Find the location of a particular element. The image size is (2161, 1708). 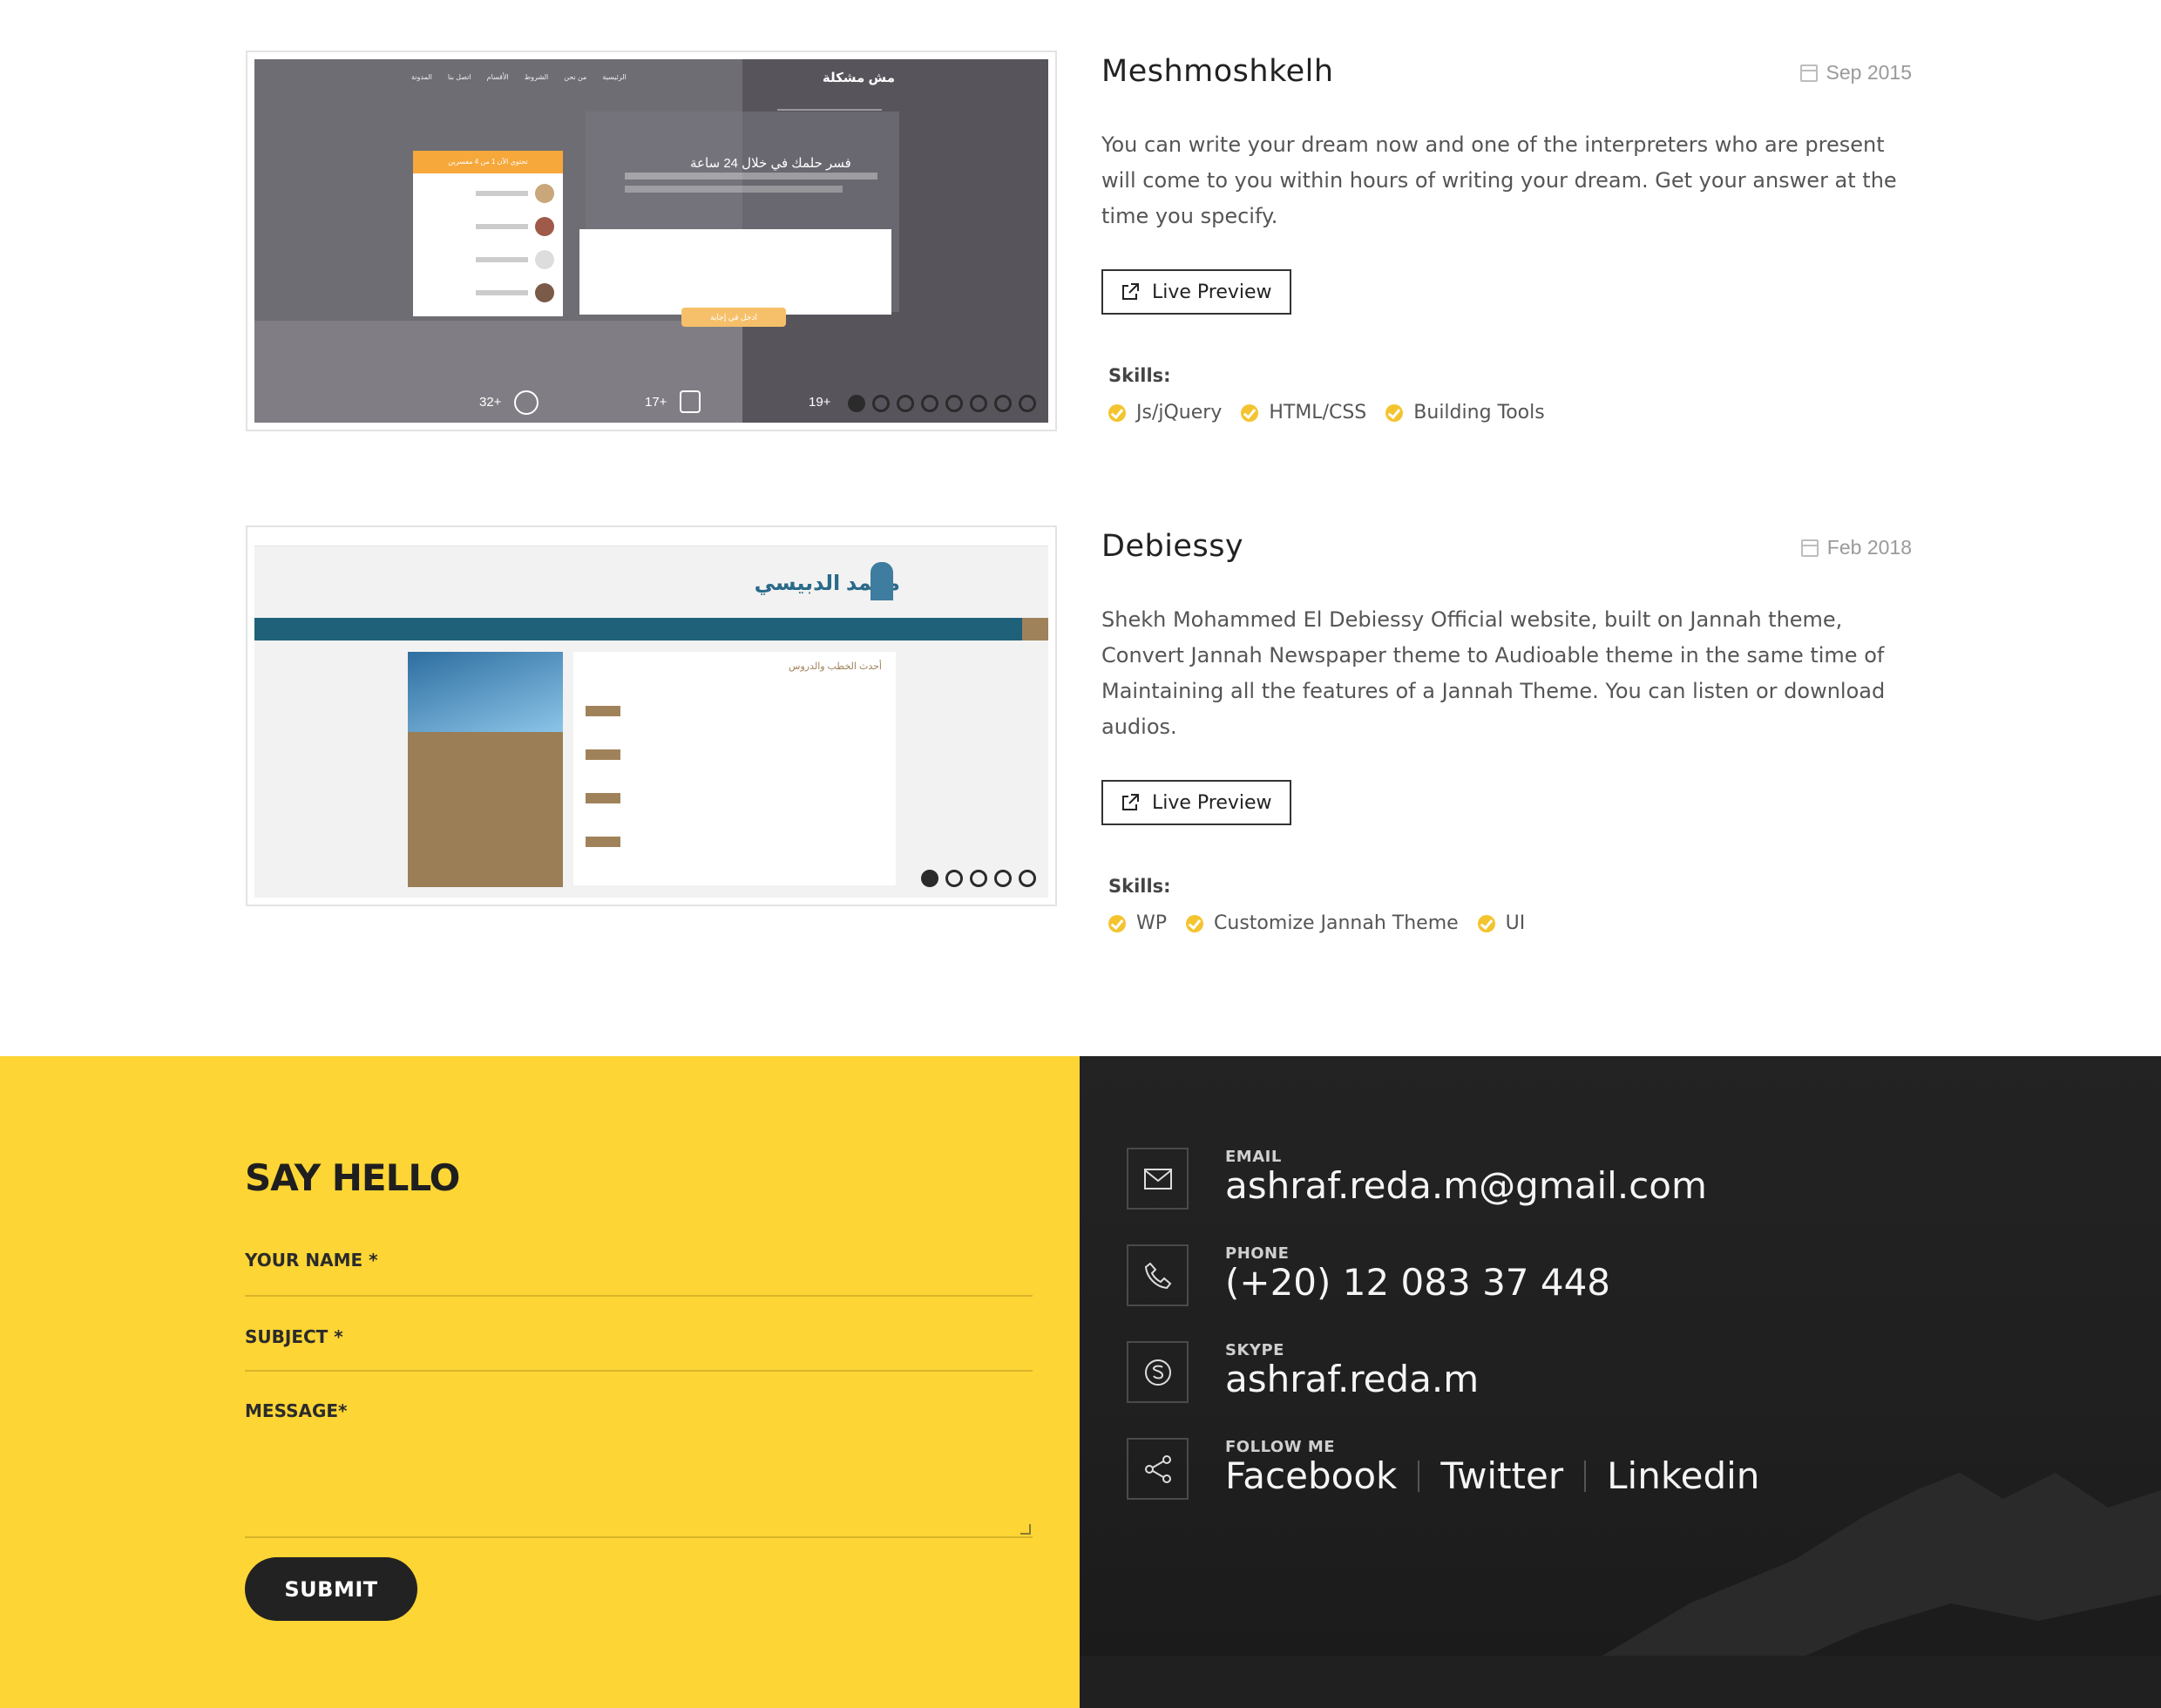

skype-value: ashraf.reda.m is located at coordinates (1352, 1379).